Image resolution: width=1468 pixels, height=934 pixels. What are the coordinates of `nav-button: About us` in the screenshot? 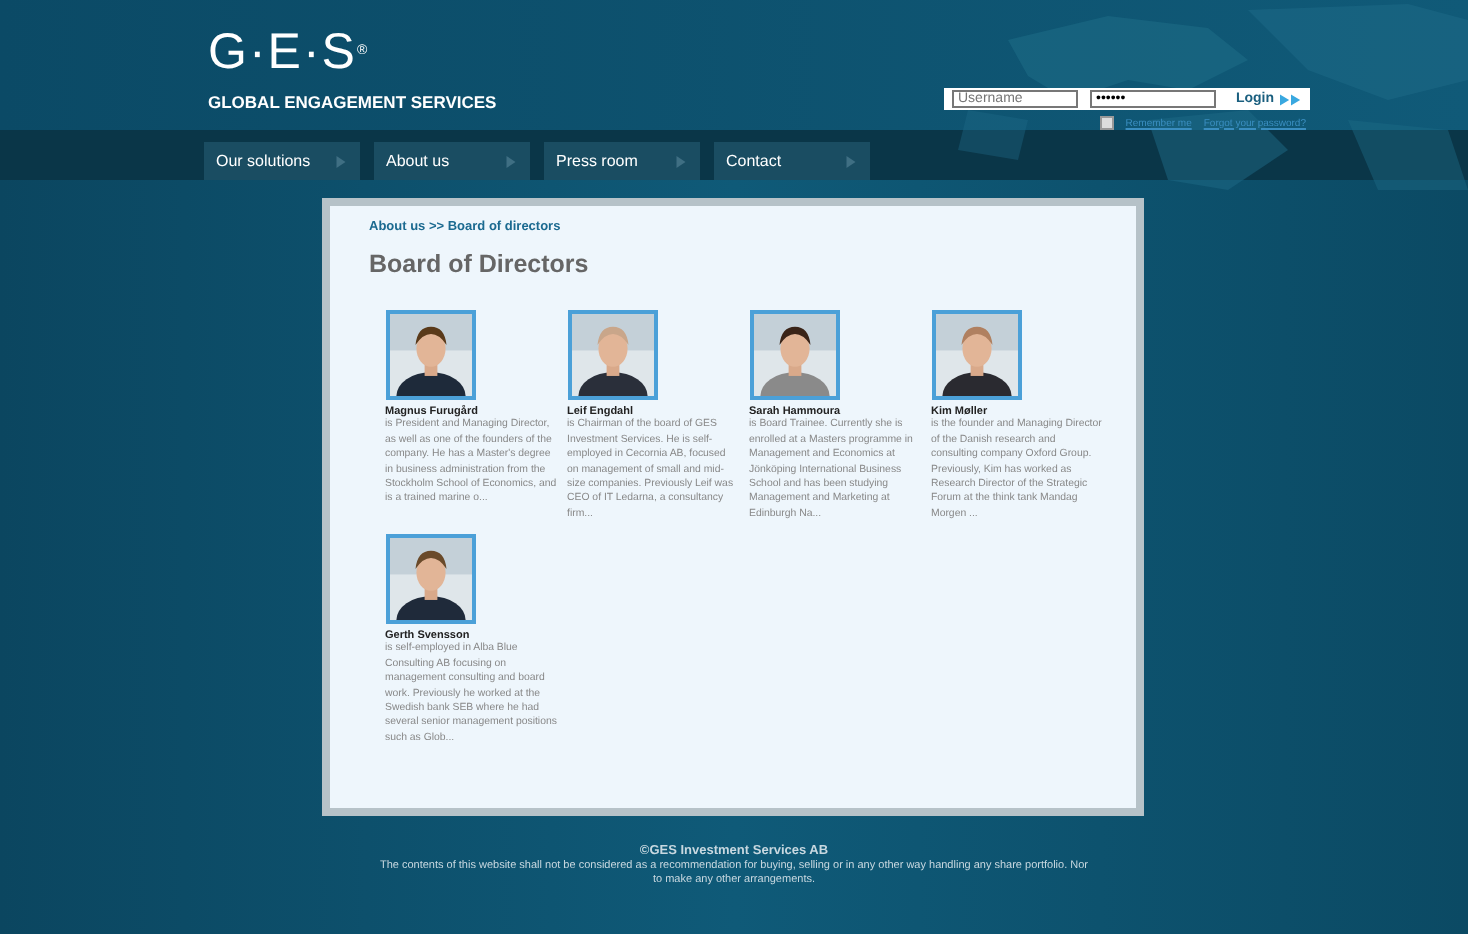 It's located at (452, 161).